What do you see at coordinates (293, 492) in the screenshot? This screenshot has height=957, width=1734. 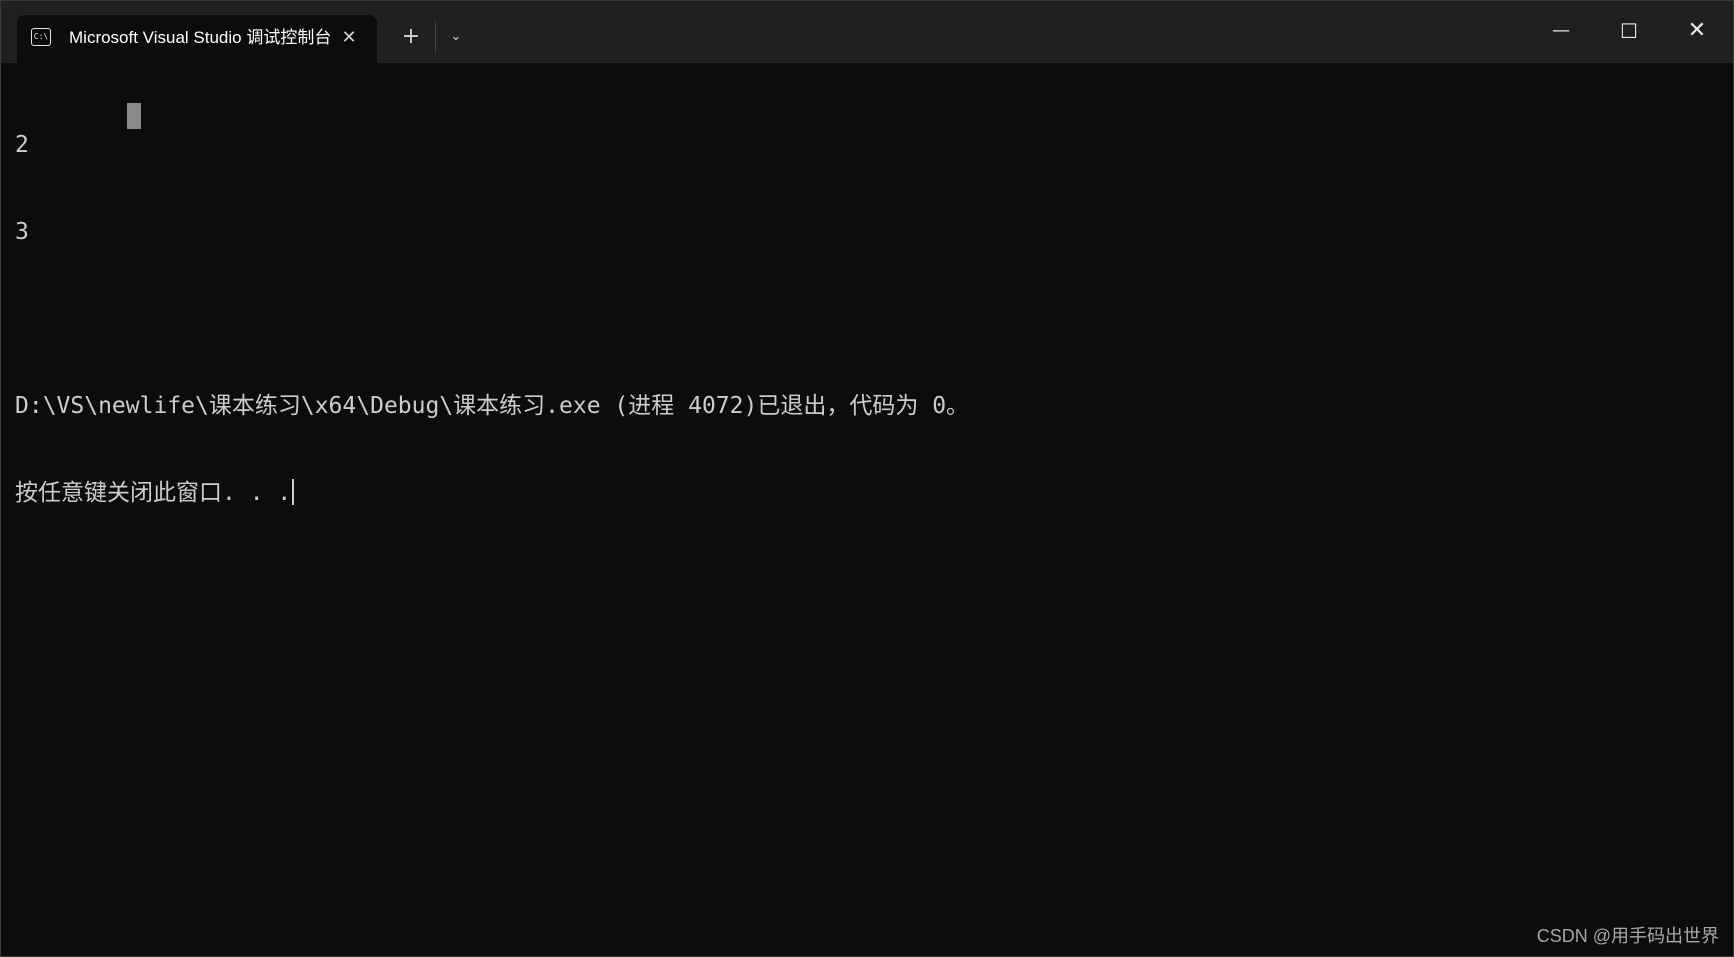 I see `text-caret` at bounding box center [293, 492].